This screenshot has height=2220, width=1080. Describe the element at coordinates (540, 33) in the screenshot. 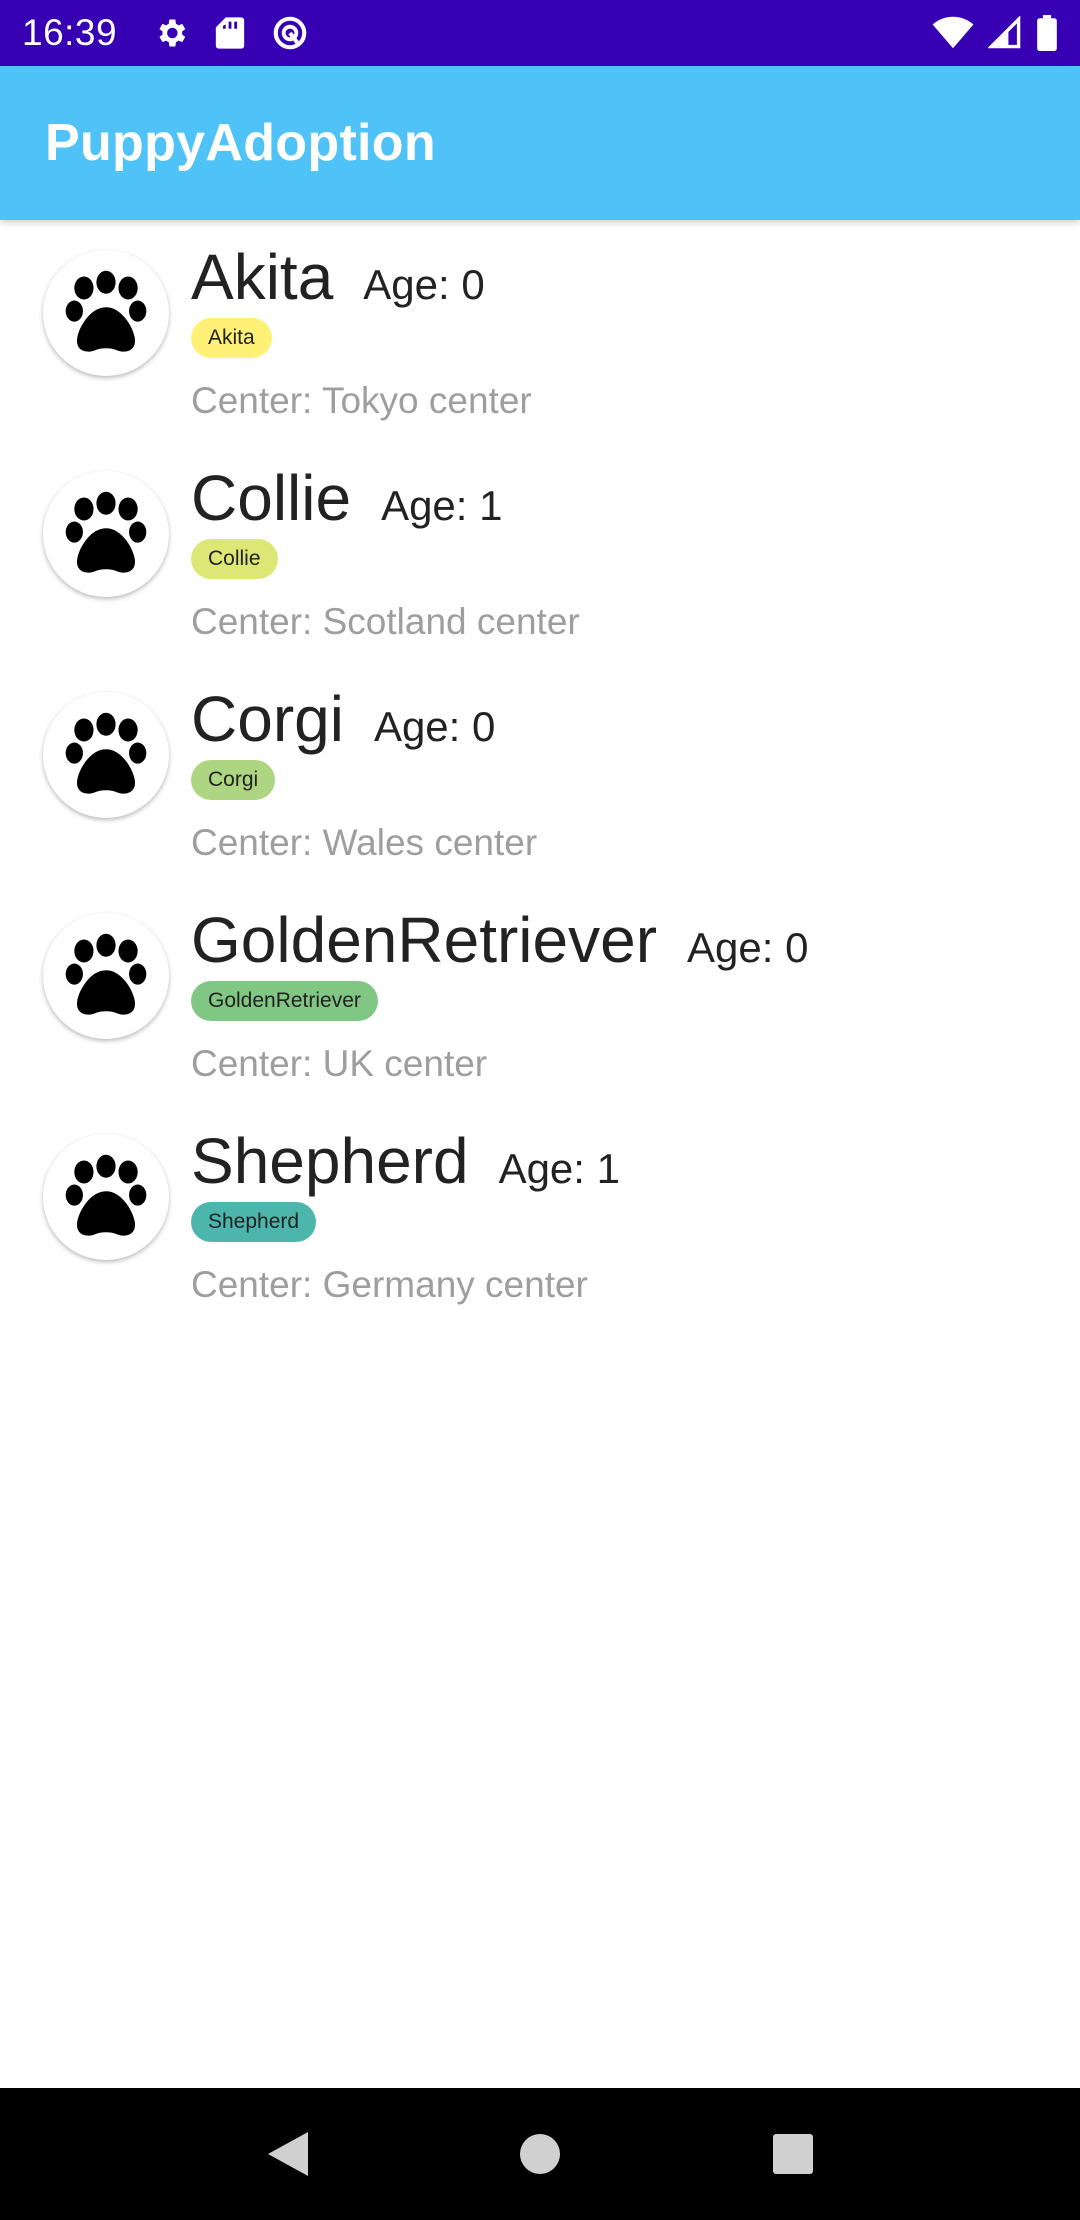

I see `status-bar: 16:39` at that location.